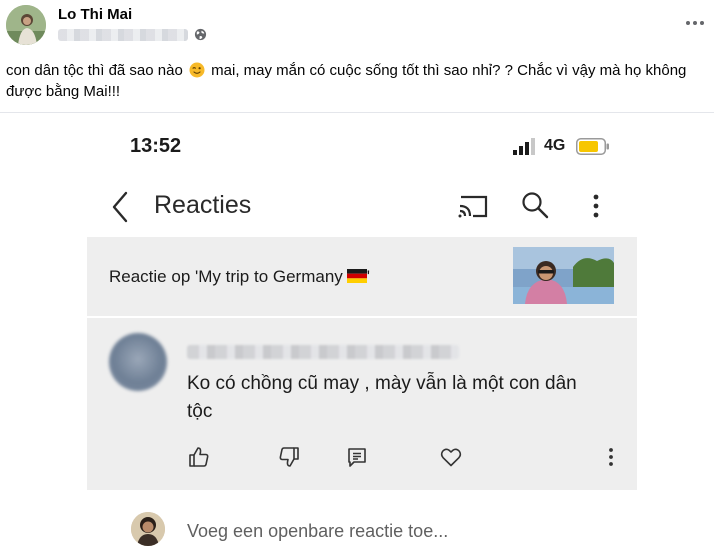  Describe the element at coordinates (123, 35) in the screenshot. I see `post-timestamp-blurred` at that location.